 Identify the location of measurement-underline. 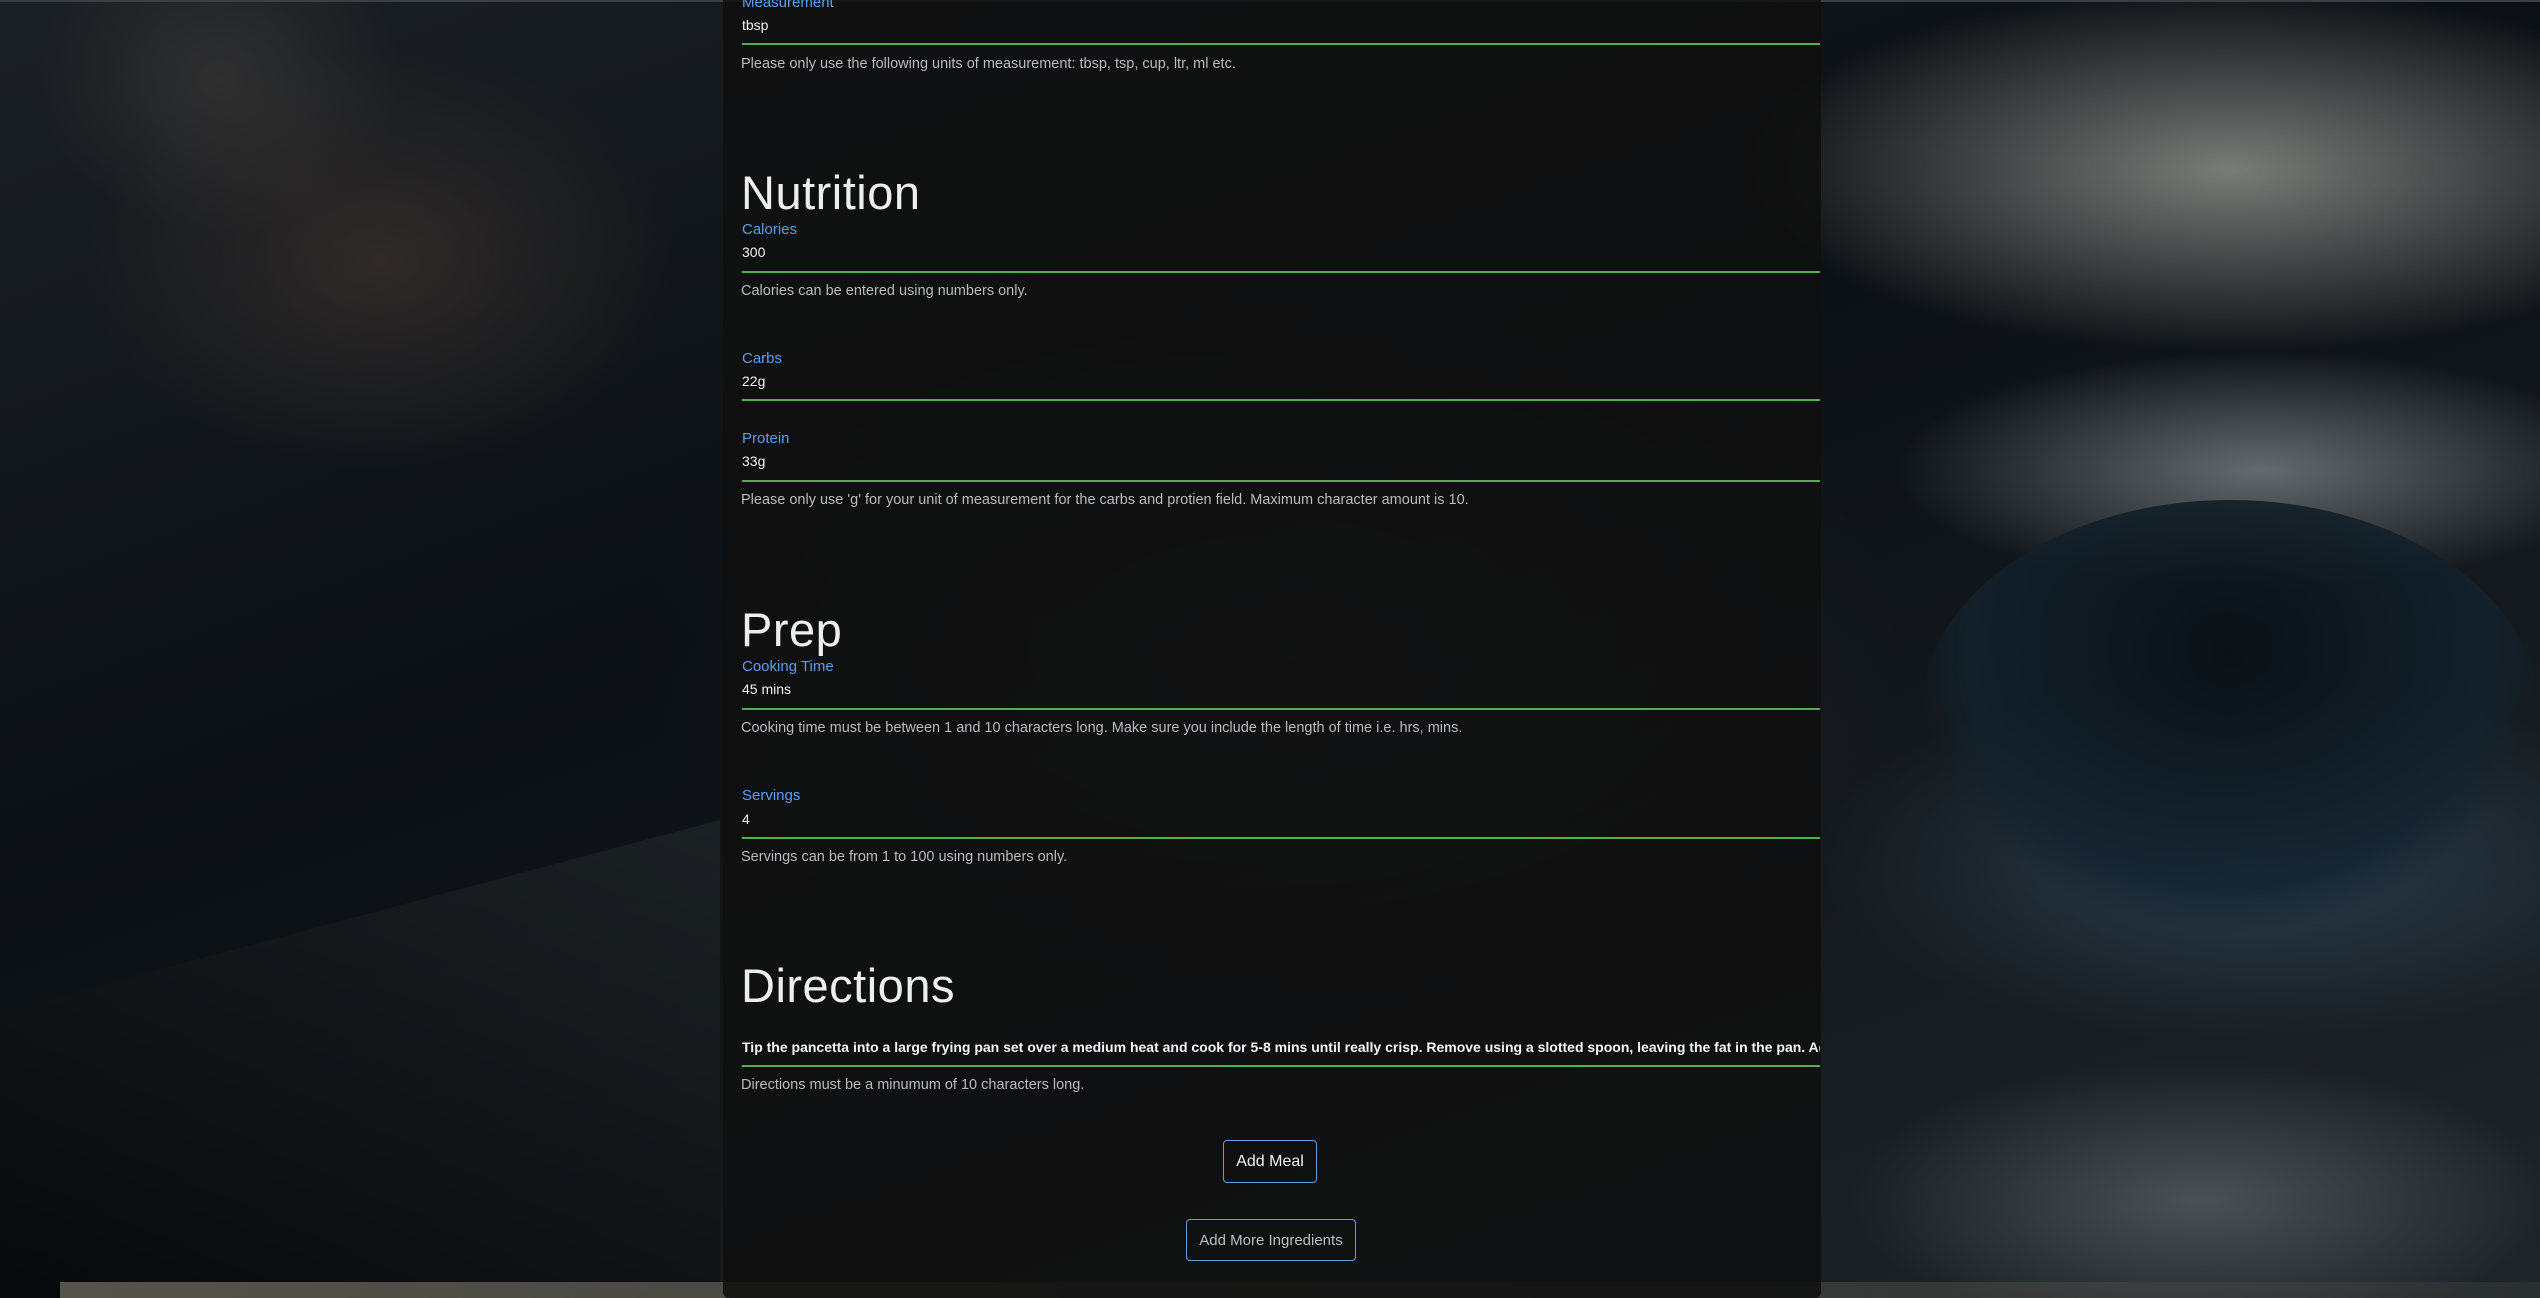
(1281, 44).